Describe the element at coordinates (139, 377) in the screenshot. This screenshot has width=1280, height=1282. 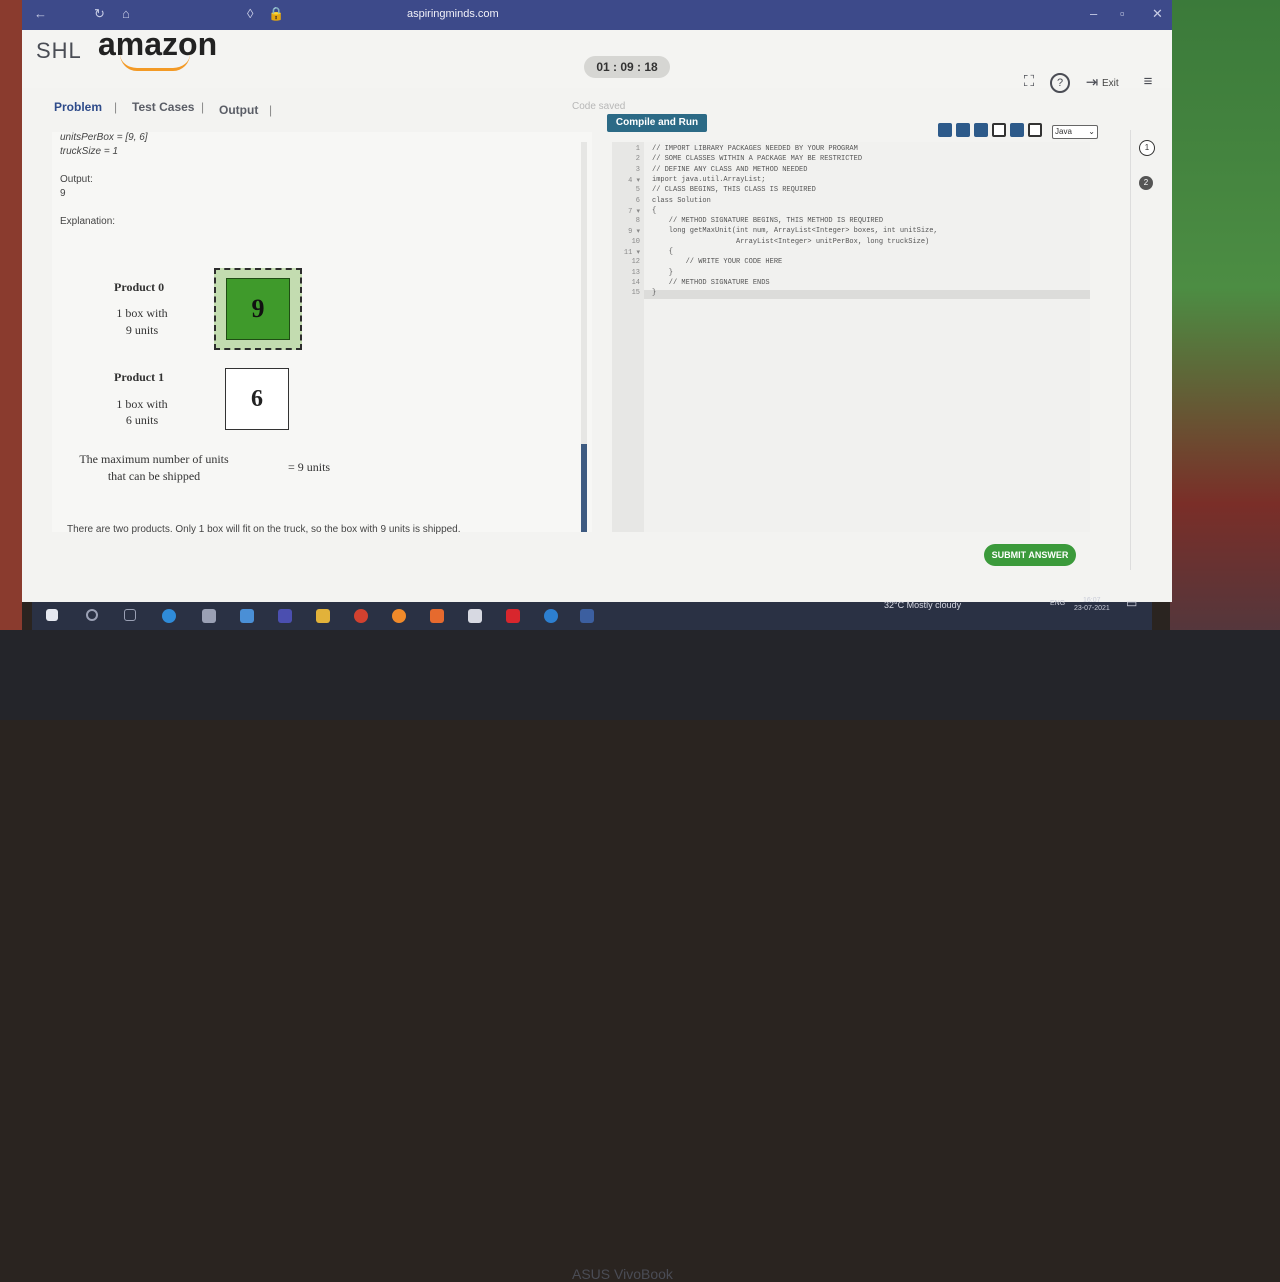
I see `product-1-title: Product 1` at that location.